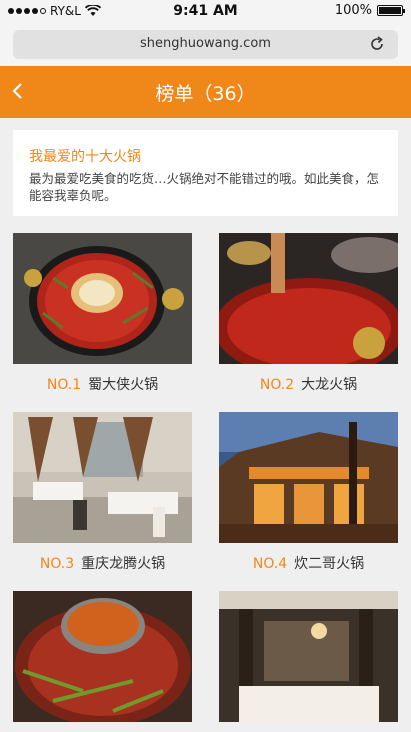 The width and height of the screenshot is (411, 732). What do you see at coordinates (329, 564) in the screenshot?
I see `restaurant-name: 炊二哥火锅` at bounding box center [329, 564].